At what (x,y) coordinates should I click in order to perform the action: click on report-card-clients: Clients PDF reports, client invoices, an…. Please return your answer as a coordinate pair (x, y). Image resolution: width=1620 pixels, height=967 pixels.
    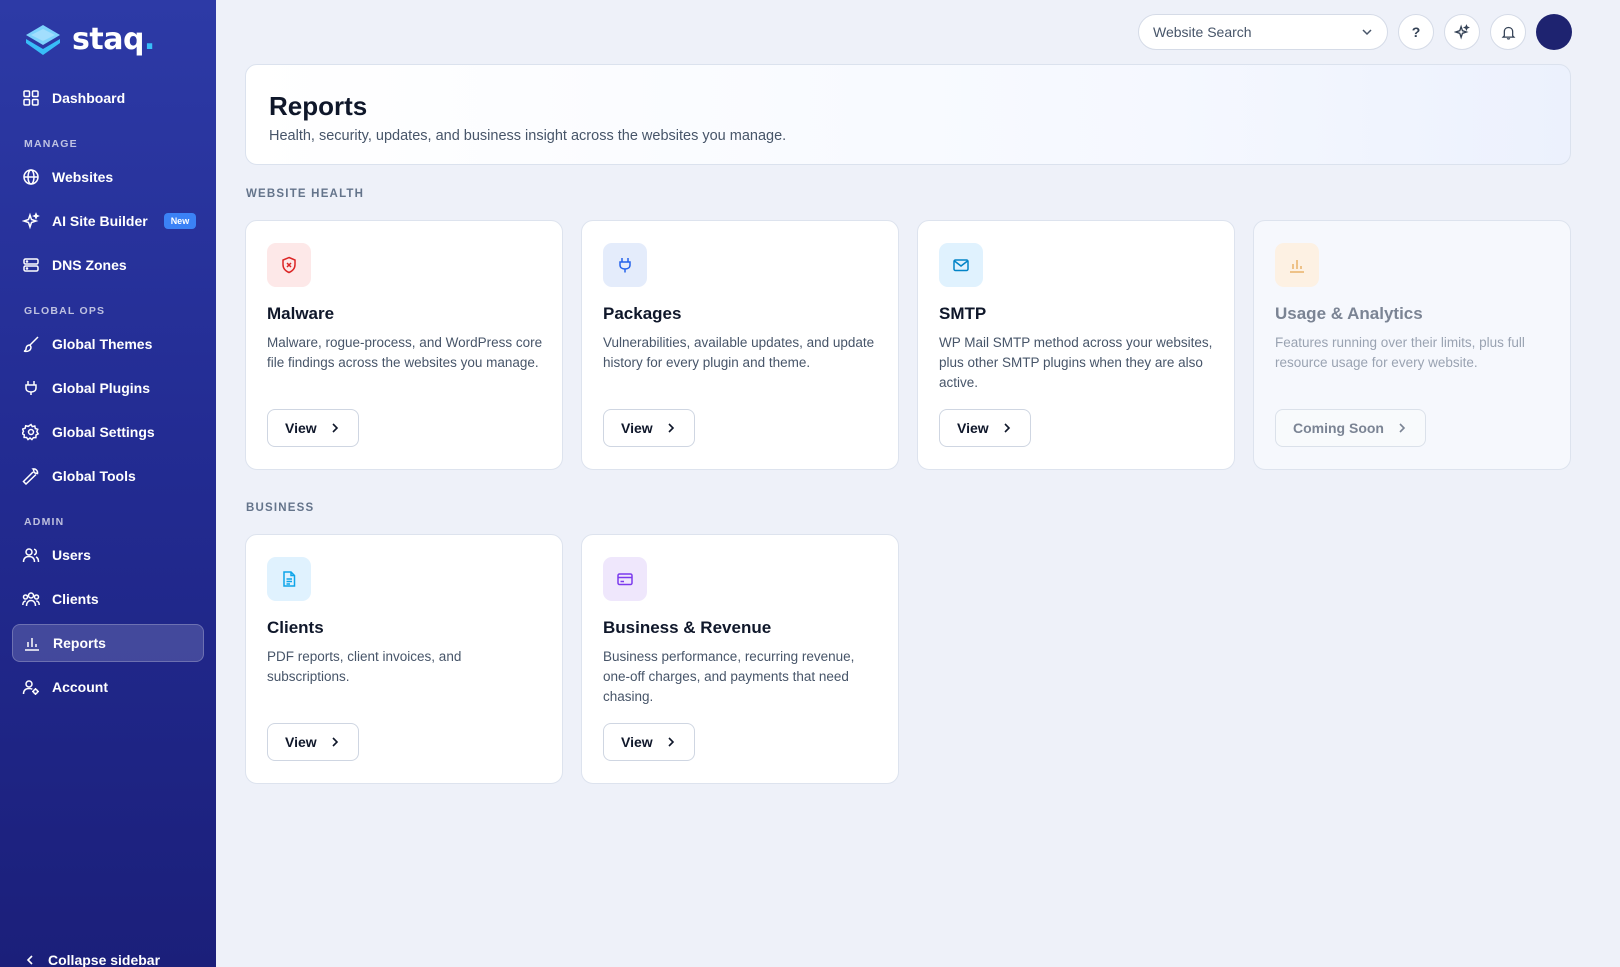
    Looking at the image, I should click on (404, 659).